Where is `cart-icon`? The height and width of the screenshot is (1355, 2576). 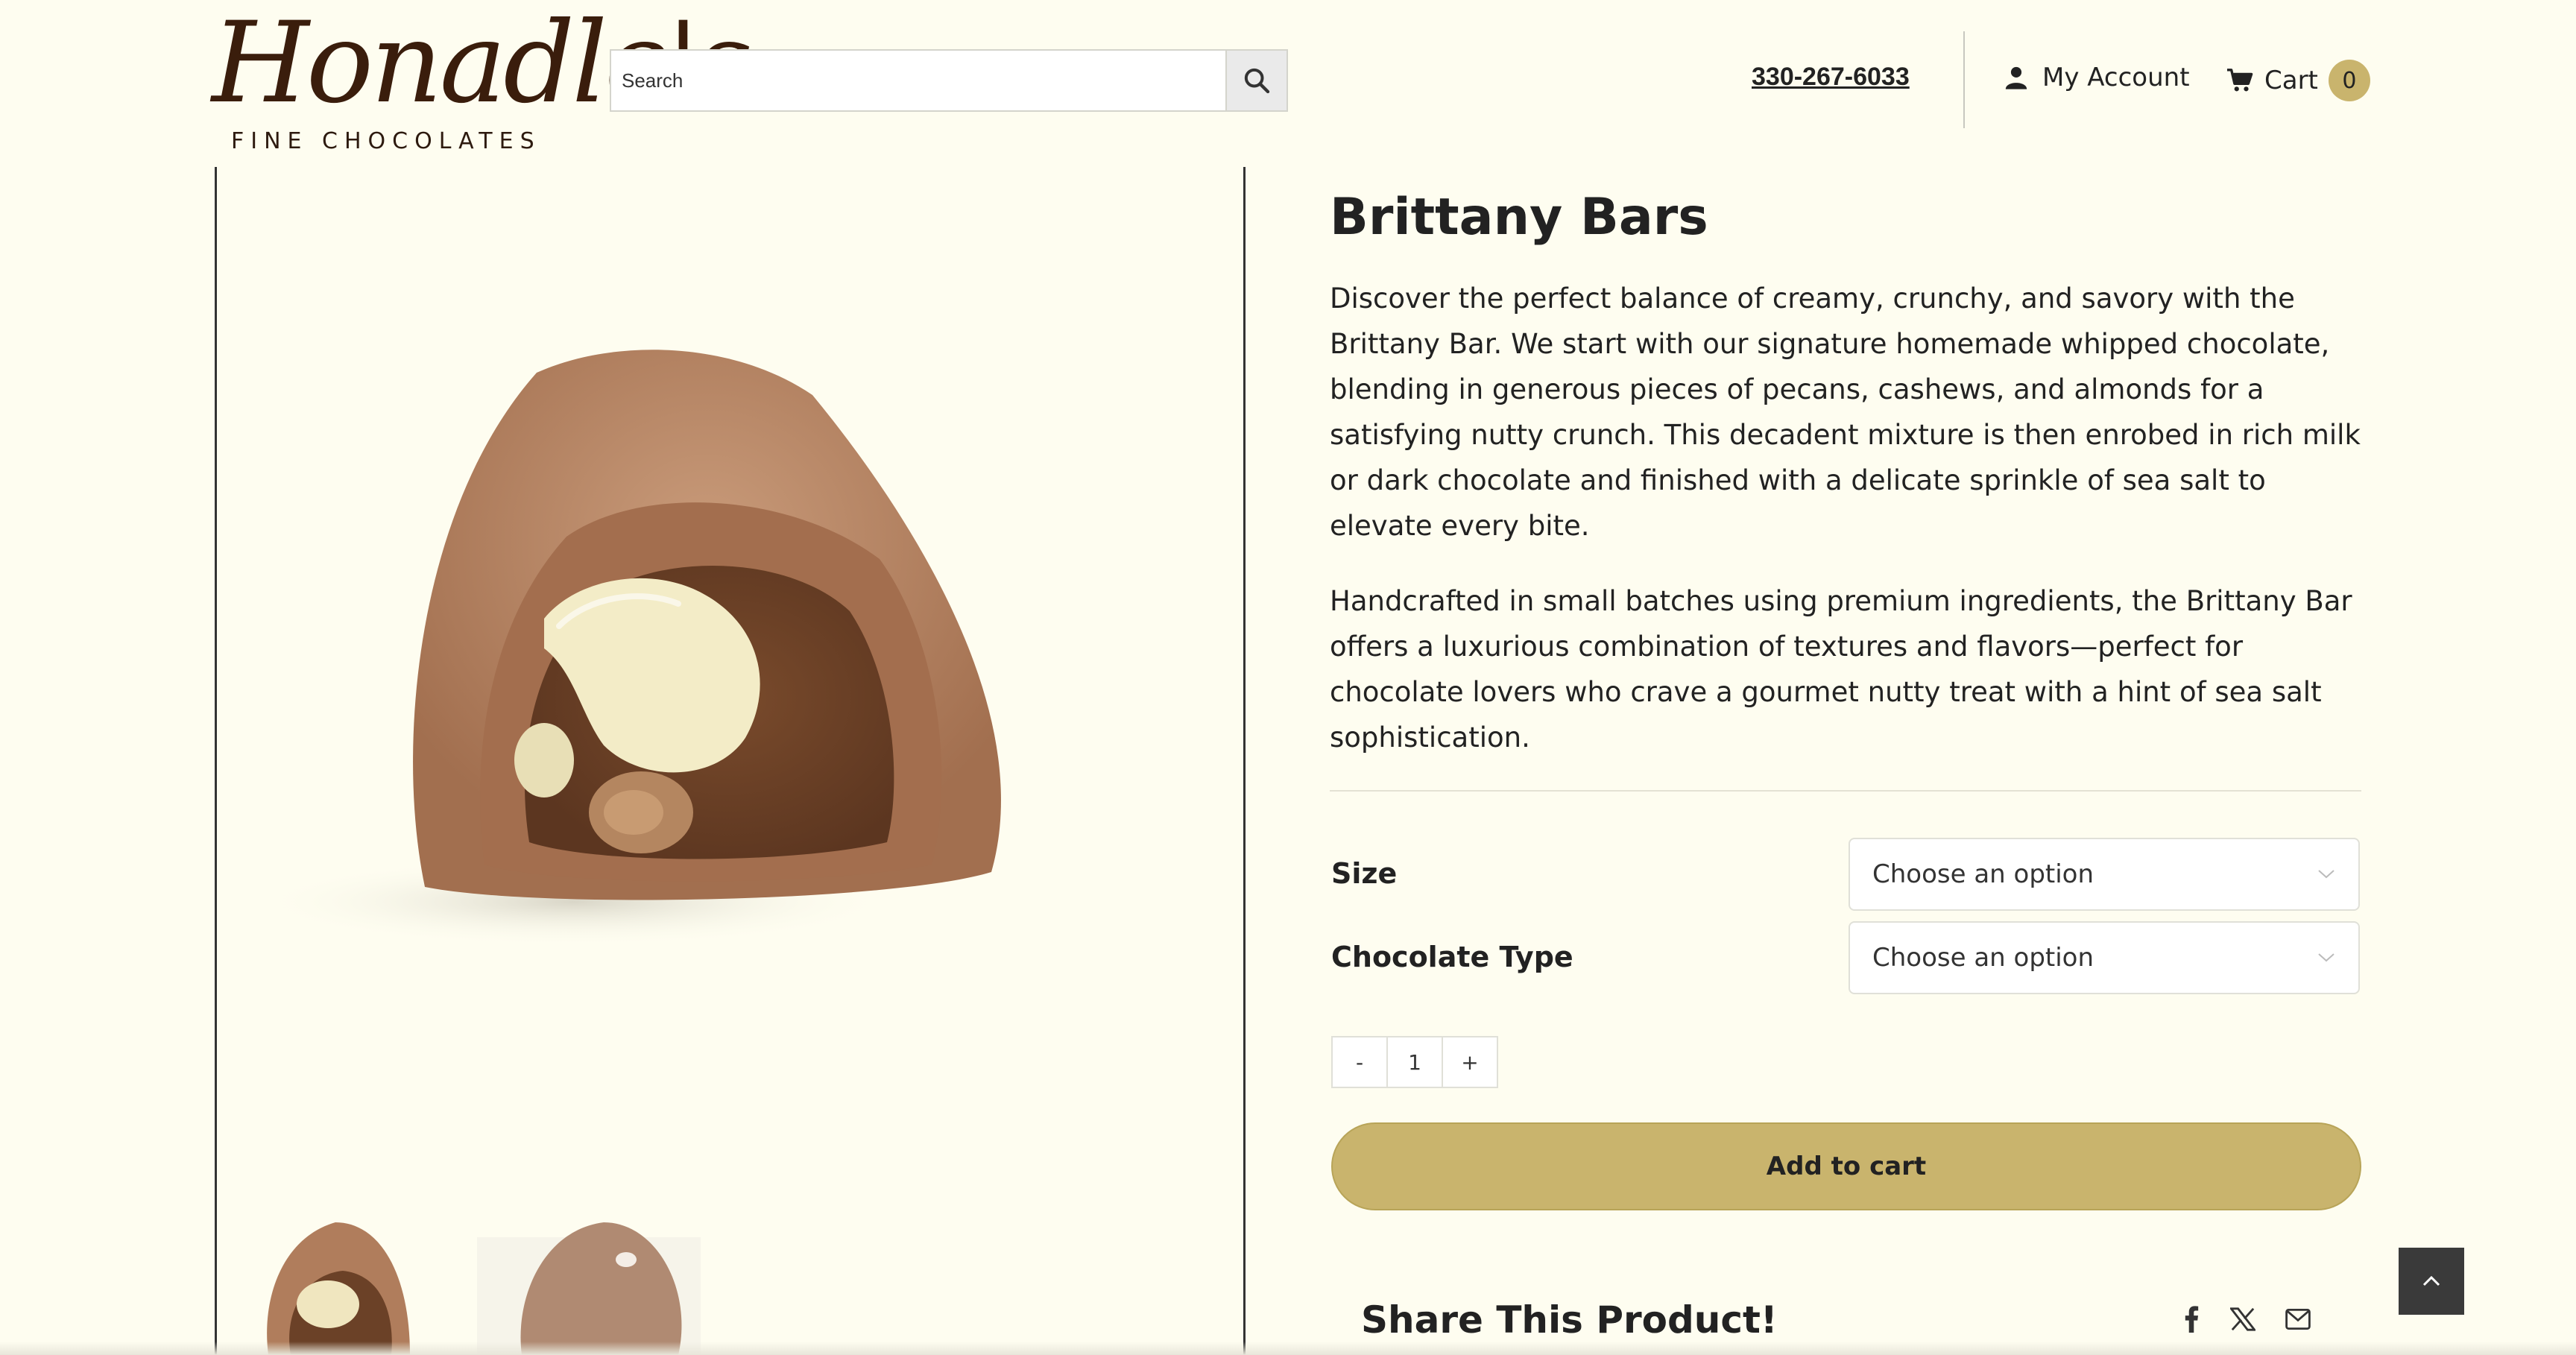
cart-icon is located at coordinates (2240, 81).